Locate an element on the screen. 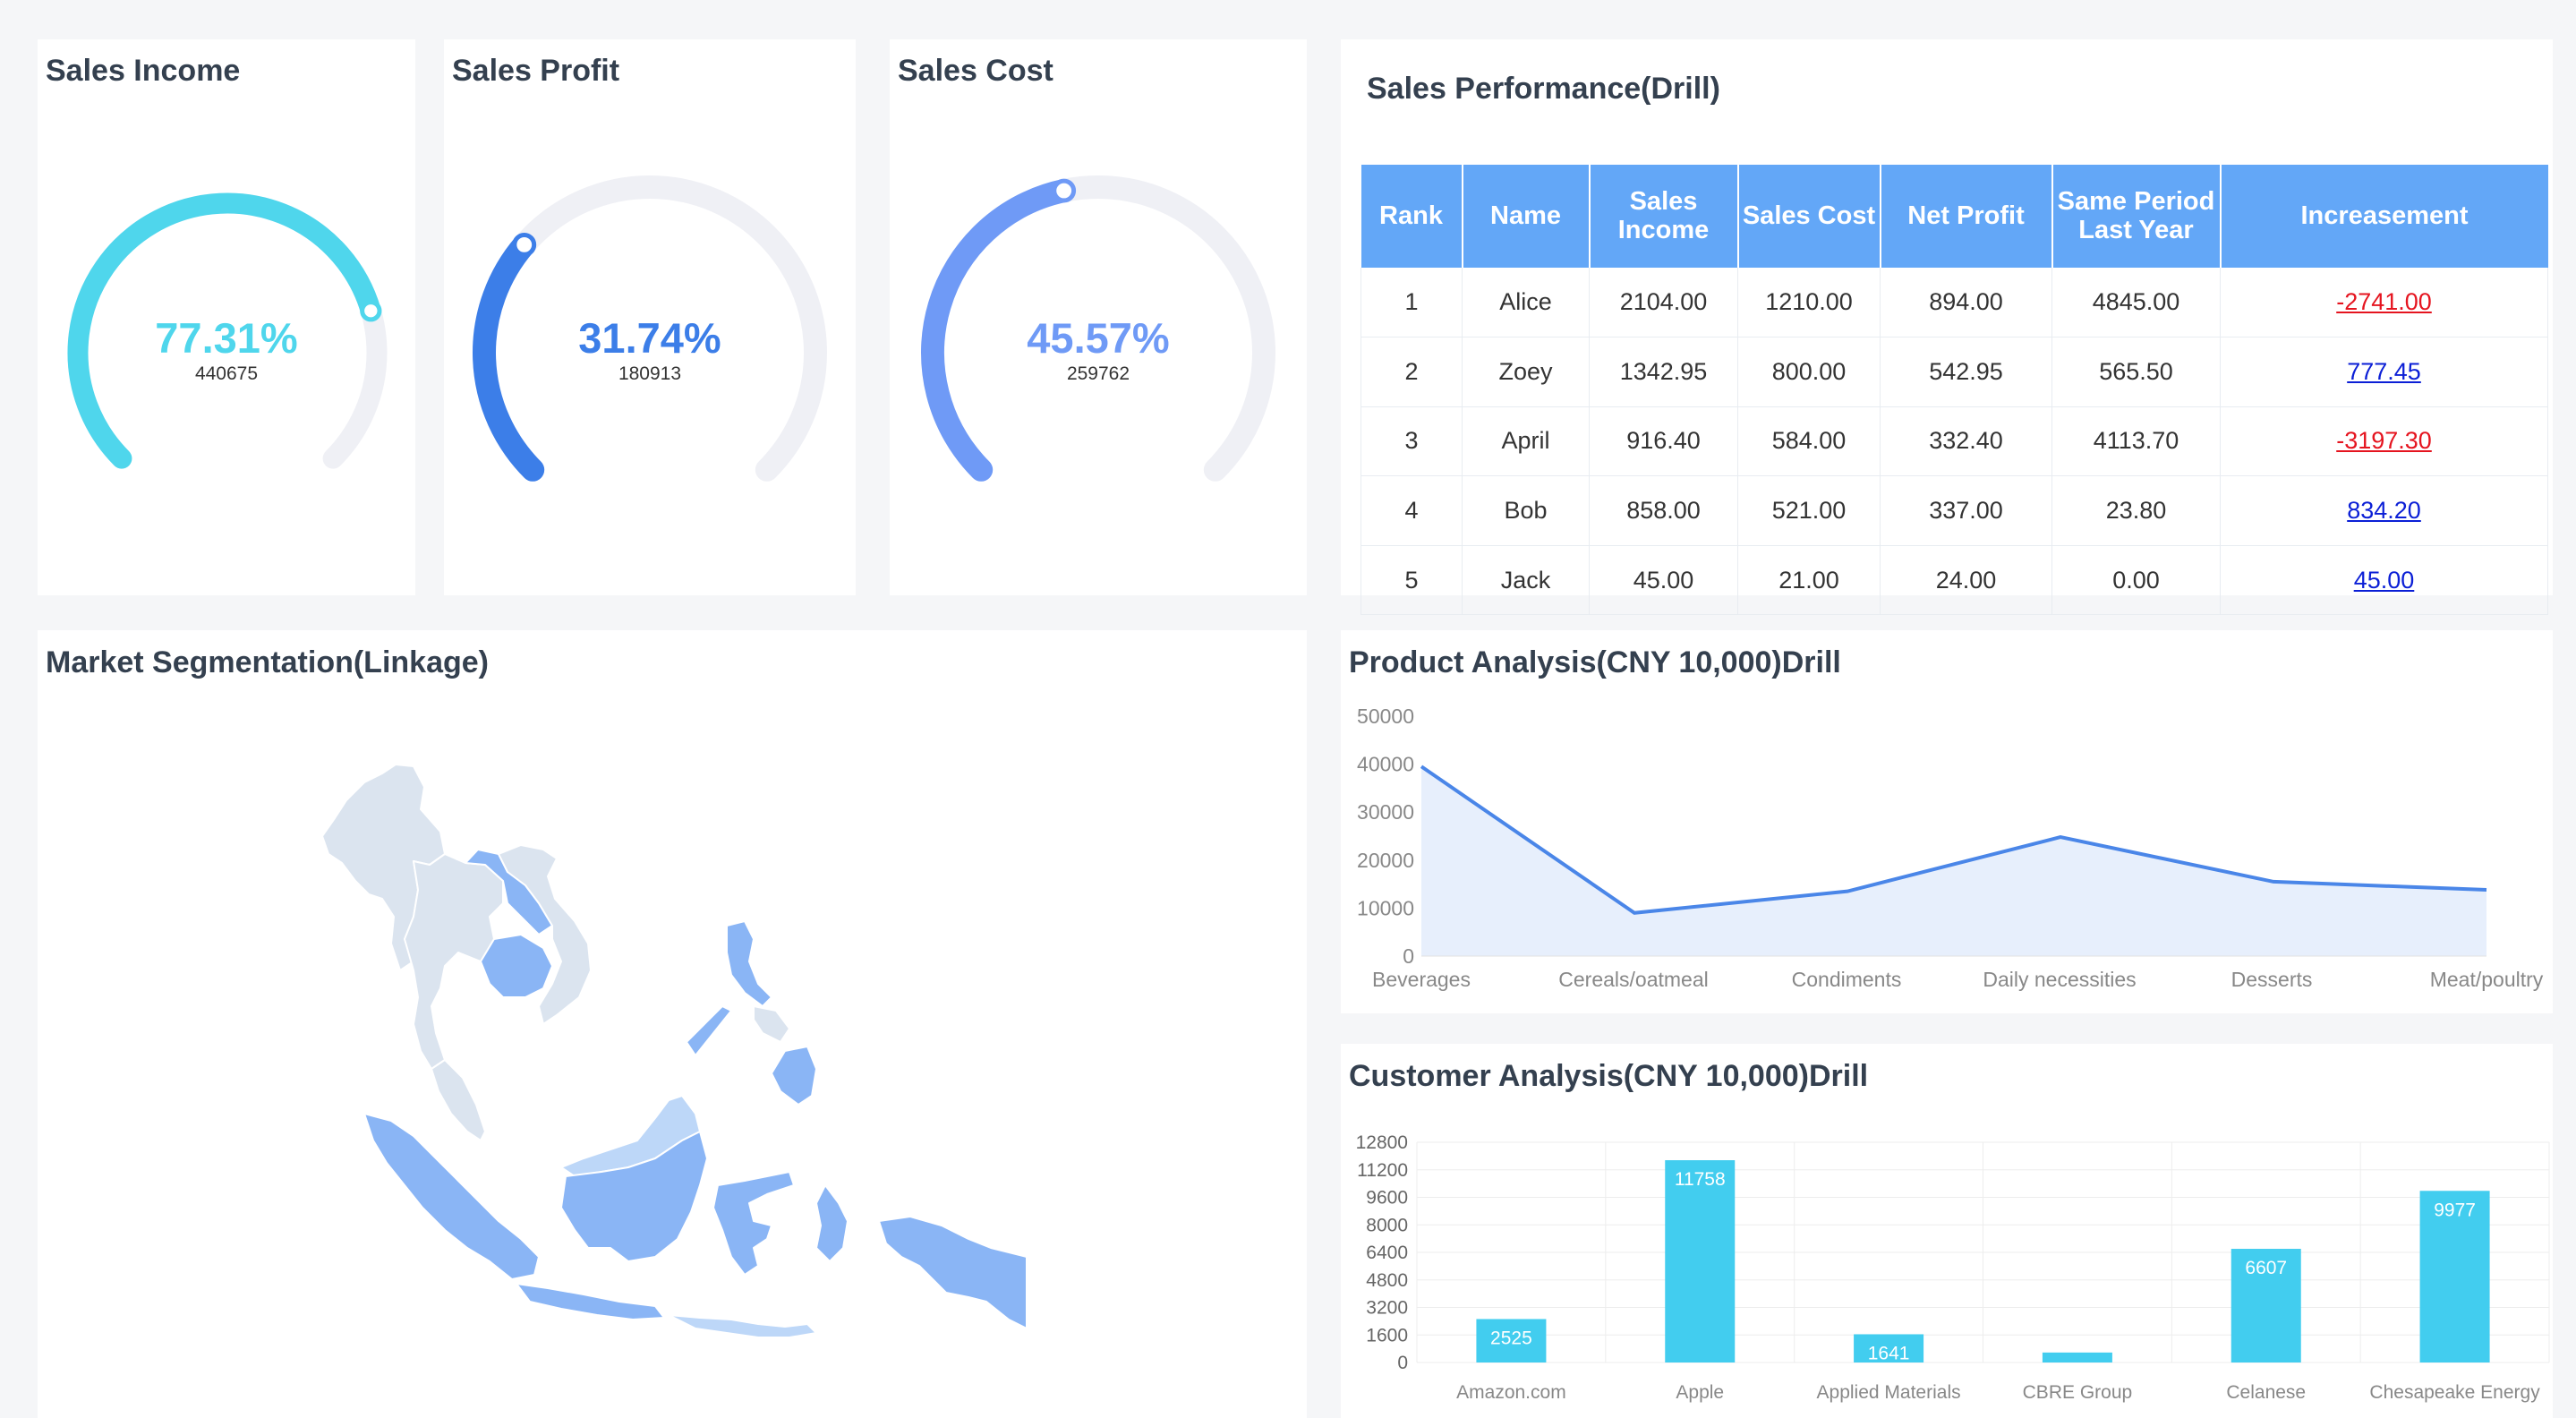 The height and width of the screenshot is (1418, 2576). sales-income-panel: Sales Income 77.31% 440675 is located at coordinates (226, 317).